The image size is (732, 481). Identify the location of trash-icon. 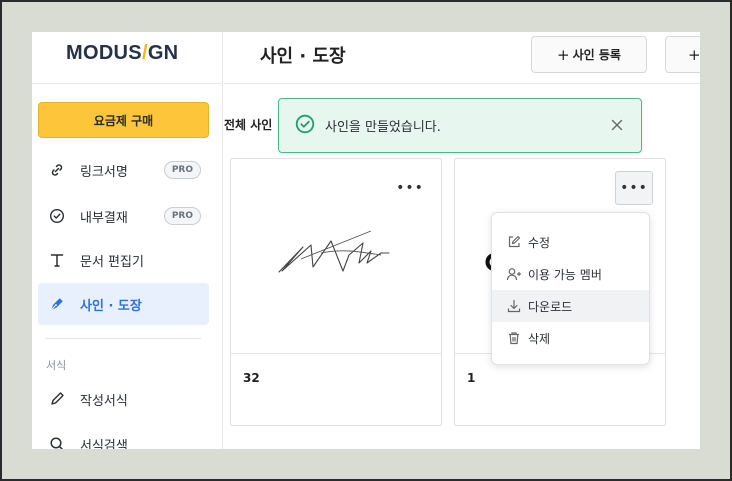
(514, 338).